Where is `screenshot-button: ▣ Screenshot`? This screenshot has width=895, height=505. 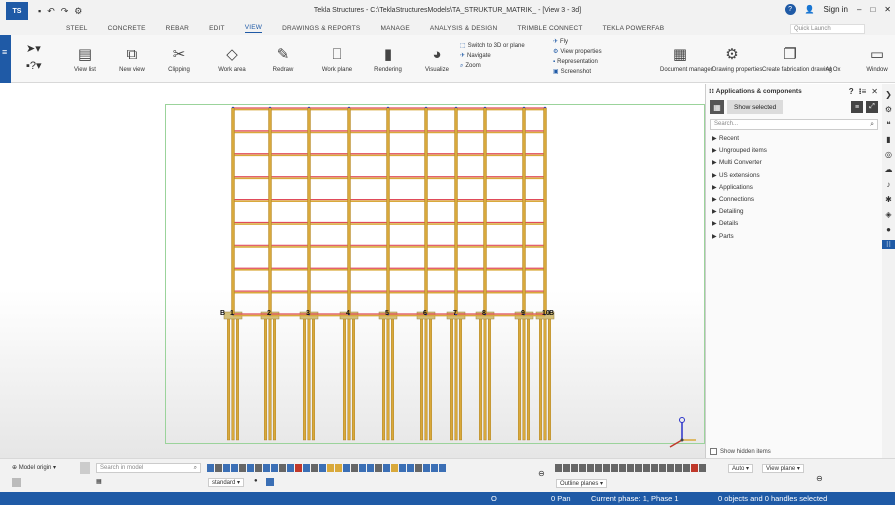
screenshot-button: ▣ Screenshot is located at coordinates (577, 72).